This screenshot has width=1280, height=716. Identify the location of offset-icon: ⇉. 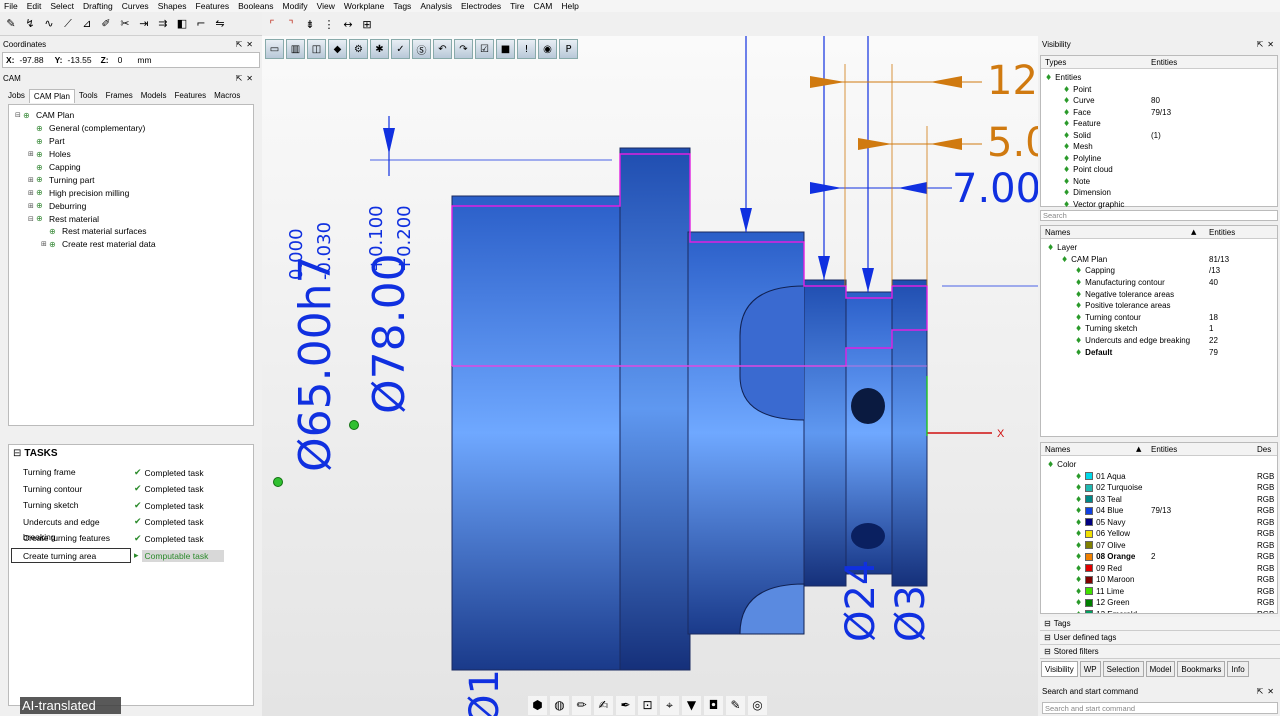
(163, 24).